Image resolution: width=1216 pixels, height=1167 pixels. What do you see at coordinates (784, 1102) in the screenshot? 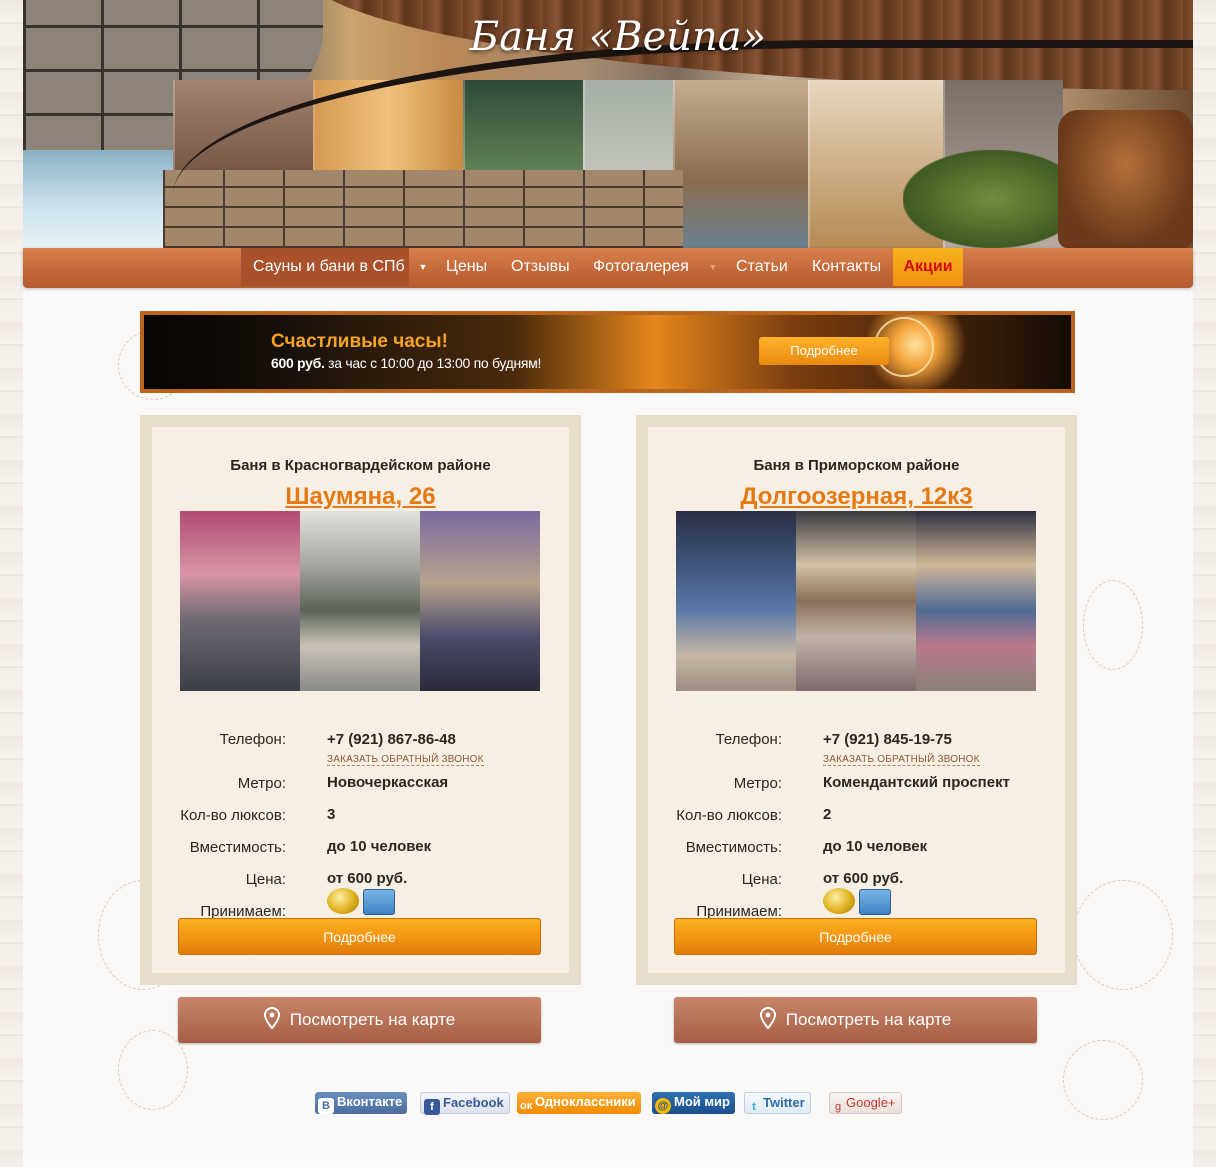
I see `share-label: Twitter` at bounding box center [784, 1102].